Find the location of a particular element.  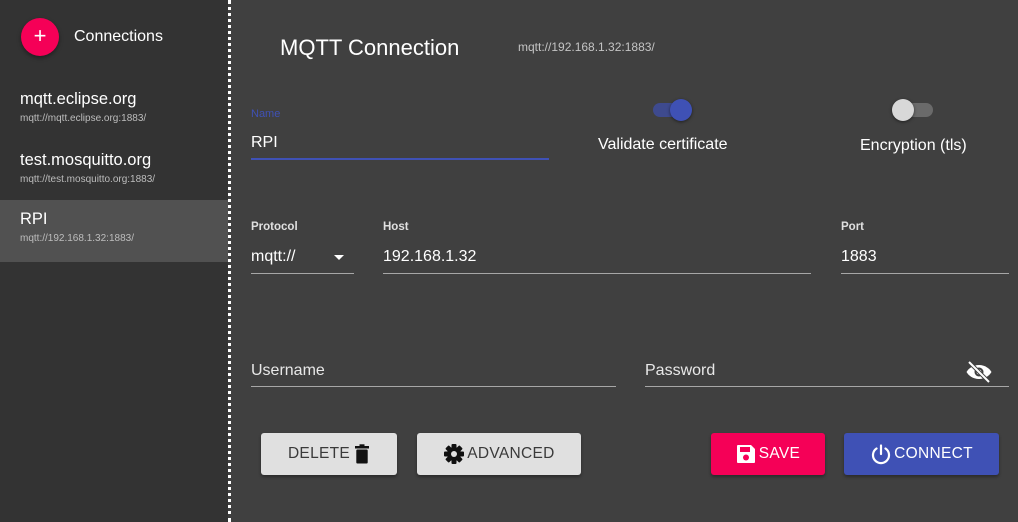

encryption-toggle is located at coordinates (915, 110).